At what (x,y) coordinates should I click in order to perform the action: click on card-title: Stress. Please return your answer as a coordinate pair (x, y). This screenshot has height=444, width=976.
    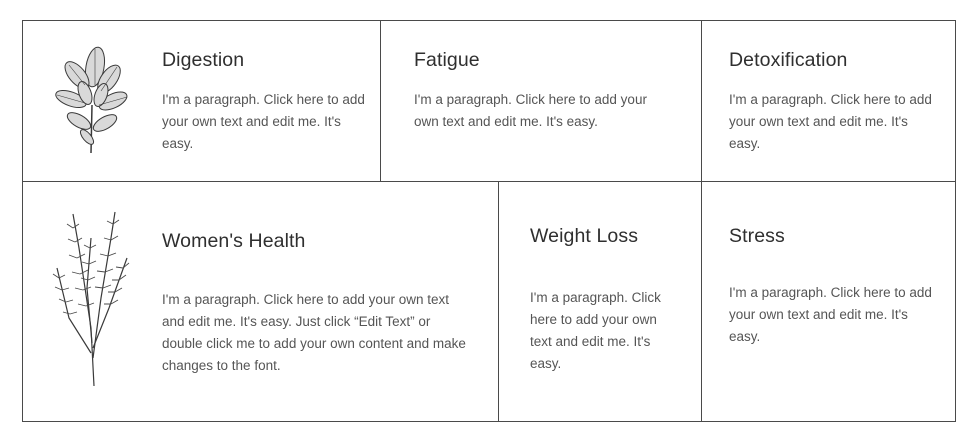
    Looking at the image, I should click on (757, 236).